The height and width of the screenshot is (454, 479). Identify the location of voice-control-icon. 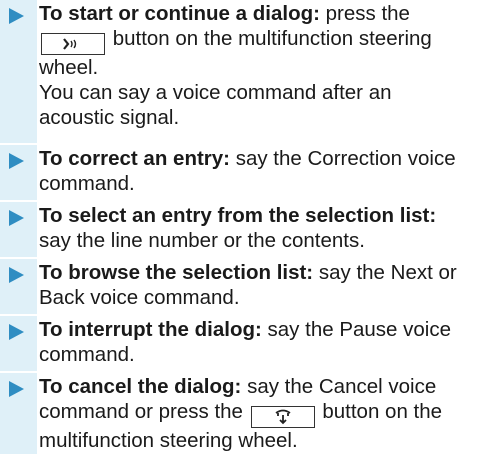
(73, 44).